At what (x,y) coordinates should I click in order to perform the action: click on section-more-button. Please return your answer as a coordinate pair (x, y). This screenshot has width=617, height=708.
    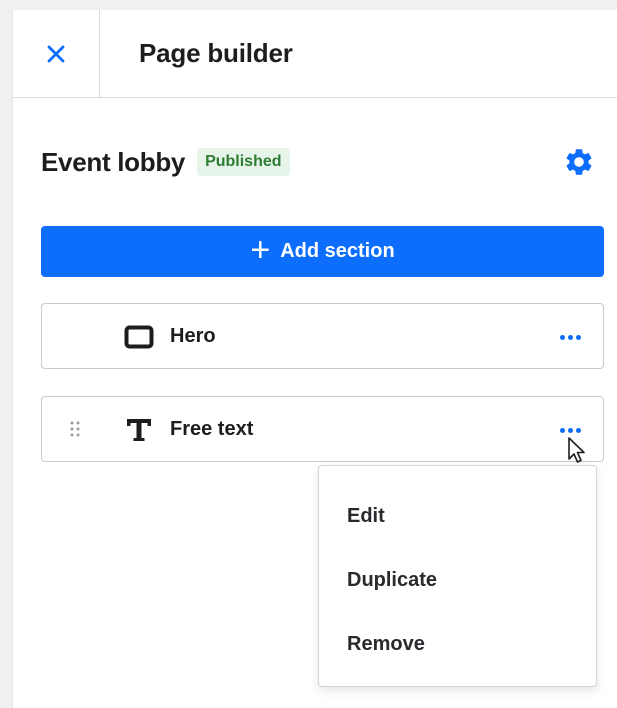
    Looking at the image, I should click on (570, 337).